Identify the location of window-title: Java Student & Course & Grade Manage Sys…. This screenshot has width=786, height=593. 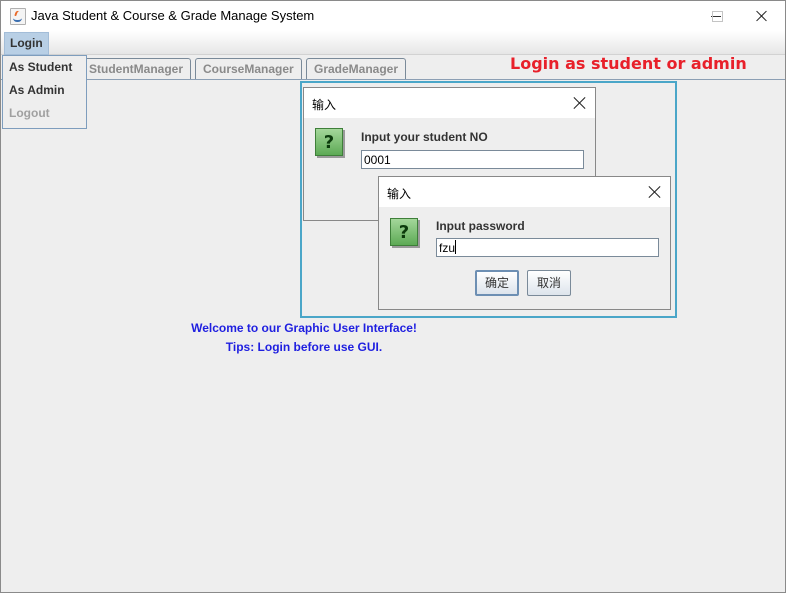
(173, 15).